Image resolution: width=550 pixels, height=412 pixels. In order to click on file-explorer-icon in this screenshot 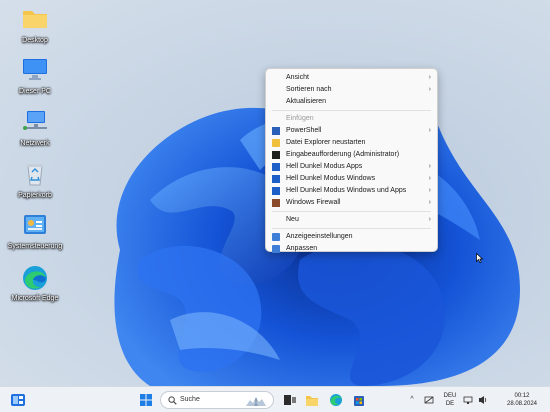, I will do `click(312, 401)`.